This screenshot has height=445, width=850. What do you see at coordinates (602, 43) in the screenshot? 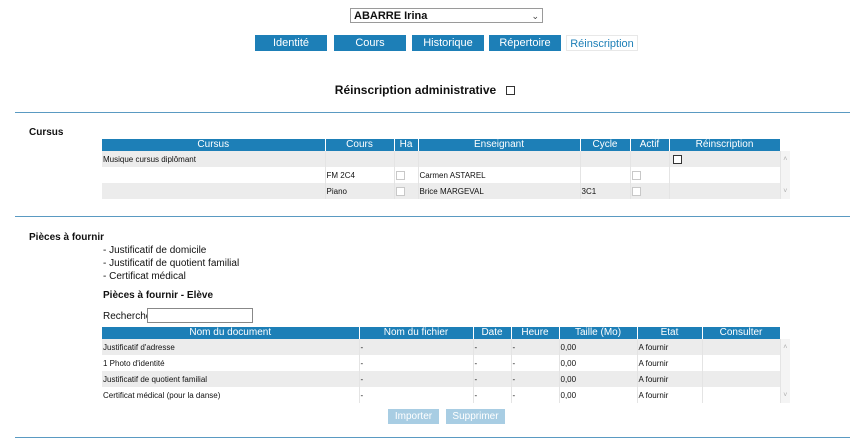
I see `tab-reinscription: Réinscription` at bounding box center [602, 43].